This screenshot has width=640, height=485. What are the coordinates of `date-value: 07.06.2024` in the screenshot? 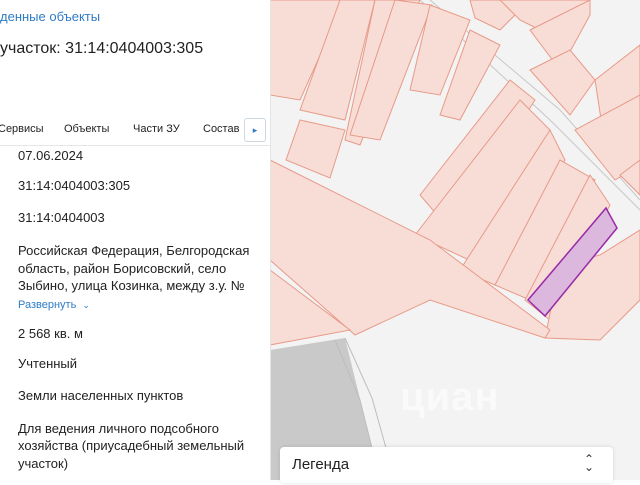 It's located at (51, 155).